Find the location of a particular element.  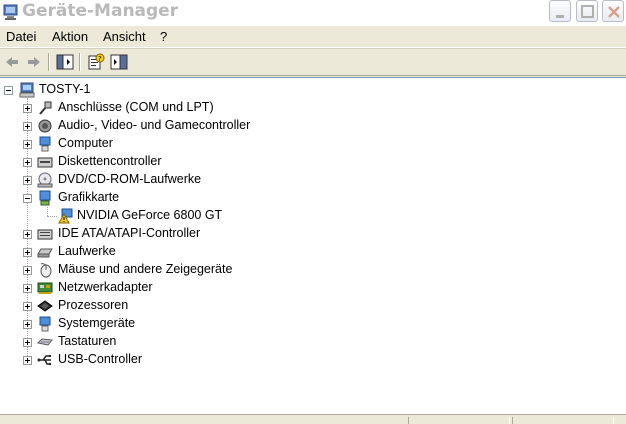

tree-item-label: Diskettencontroller is located at coordinates (110, 161).